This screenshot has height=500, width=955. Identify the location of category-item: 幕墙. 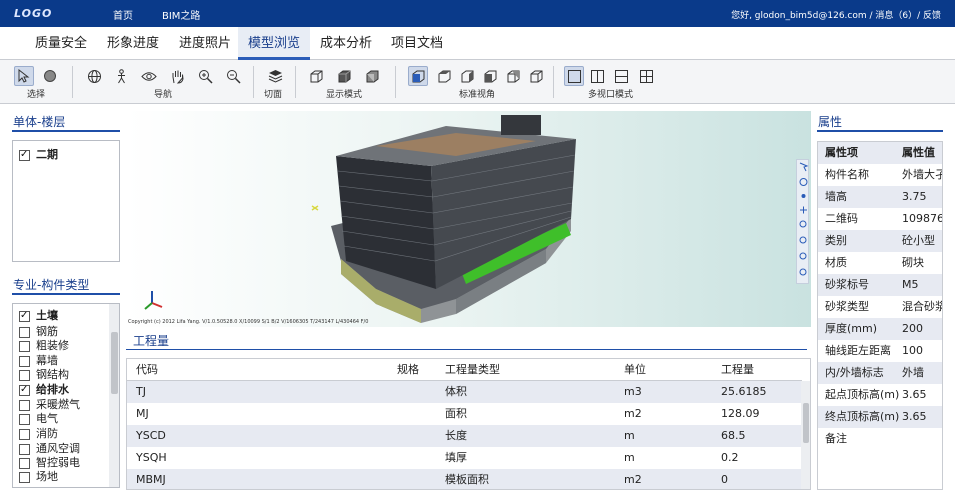
(38, 361).